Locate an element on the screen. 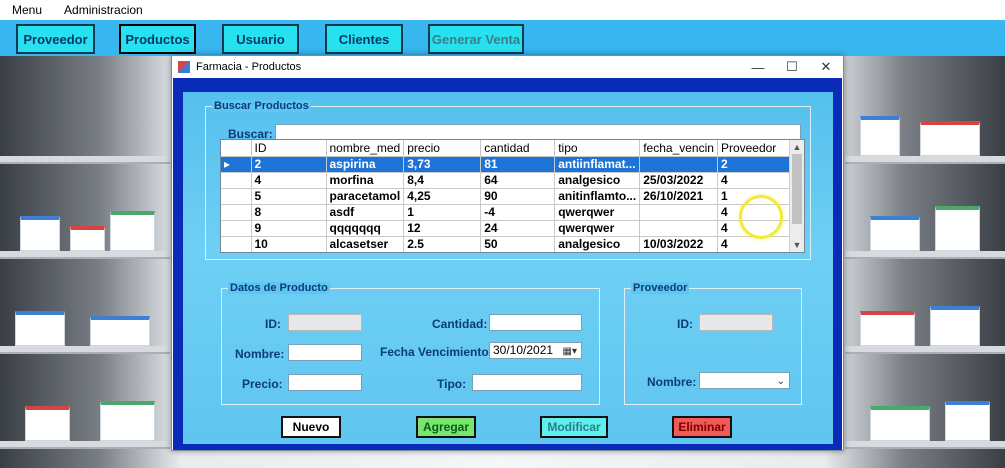  table-cell: 12 is located at coordinates (442, 228).